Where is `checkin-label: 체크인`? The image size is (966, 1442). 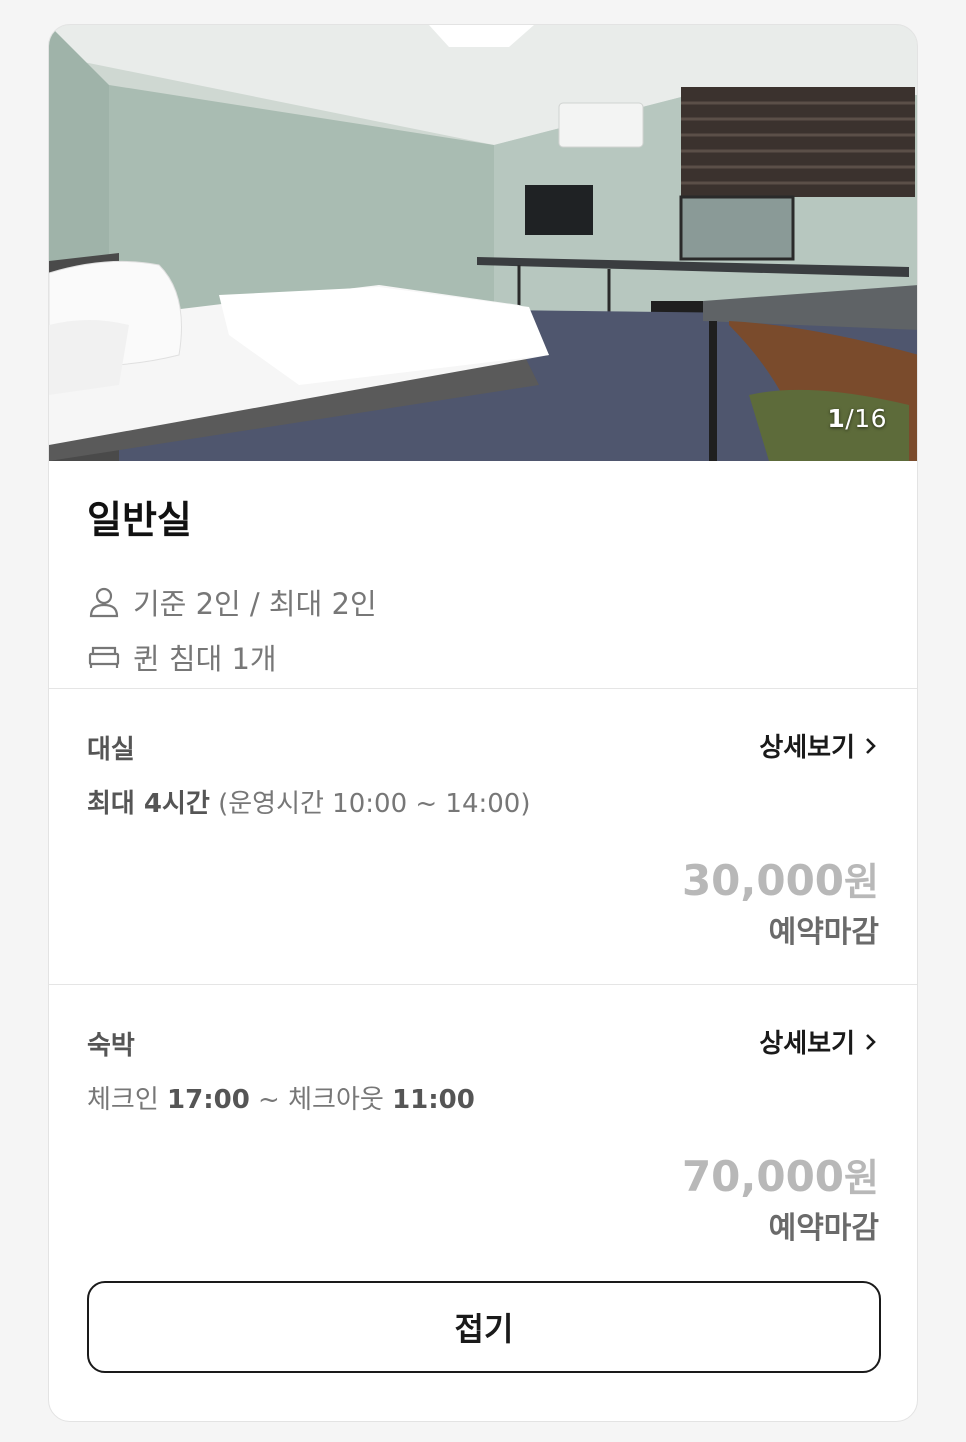 checkin-label: 체크인 is located at coordinates (127, 1100).